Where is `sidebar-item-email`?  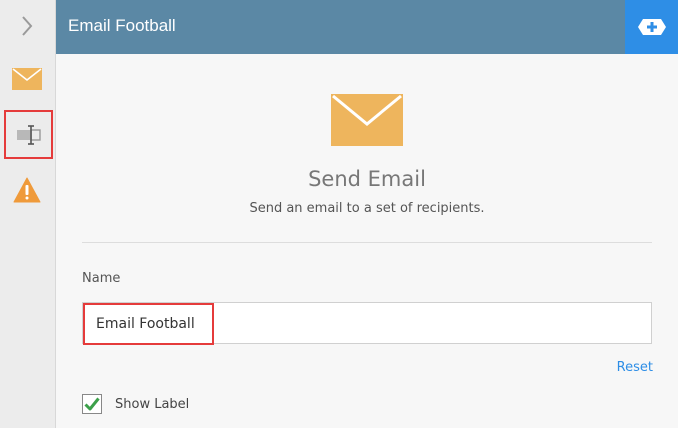
sidebar-item-email is located at coordinates (27, 79).